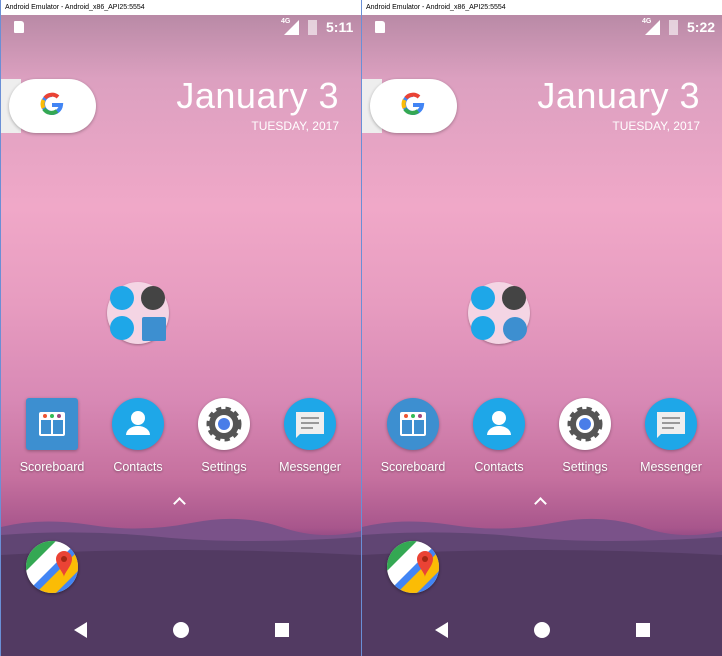 The image size is (722, 656). I want to click on clock: 5:11, so click(340, 27).